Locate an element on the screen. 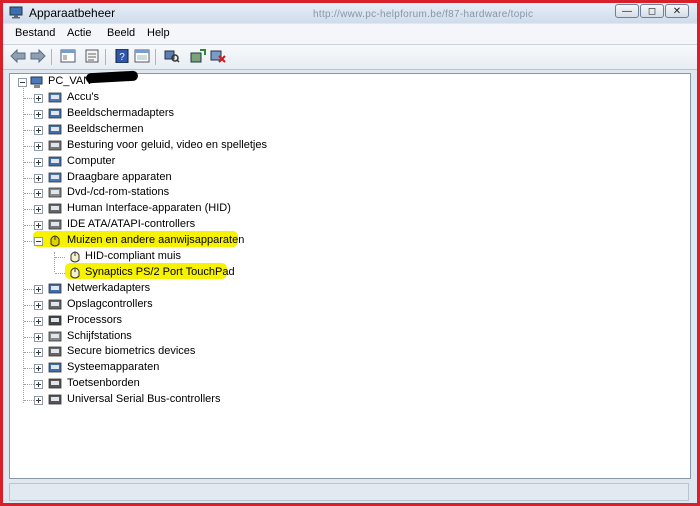 Image resolution: width=700 pixels, height=506 pixels. menu-beeld: Beeld is located at coordinates (121, 33).